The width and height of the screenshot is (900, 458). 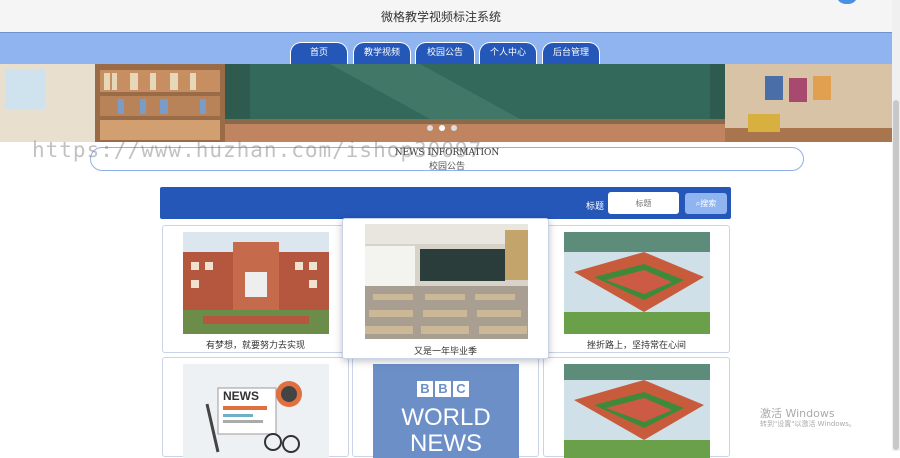 I want to click on search-button: ⌕搜索, so click(x=706, y=203).